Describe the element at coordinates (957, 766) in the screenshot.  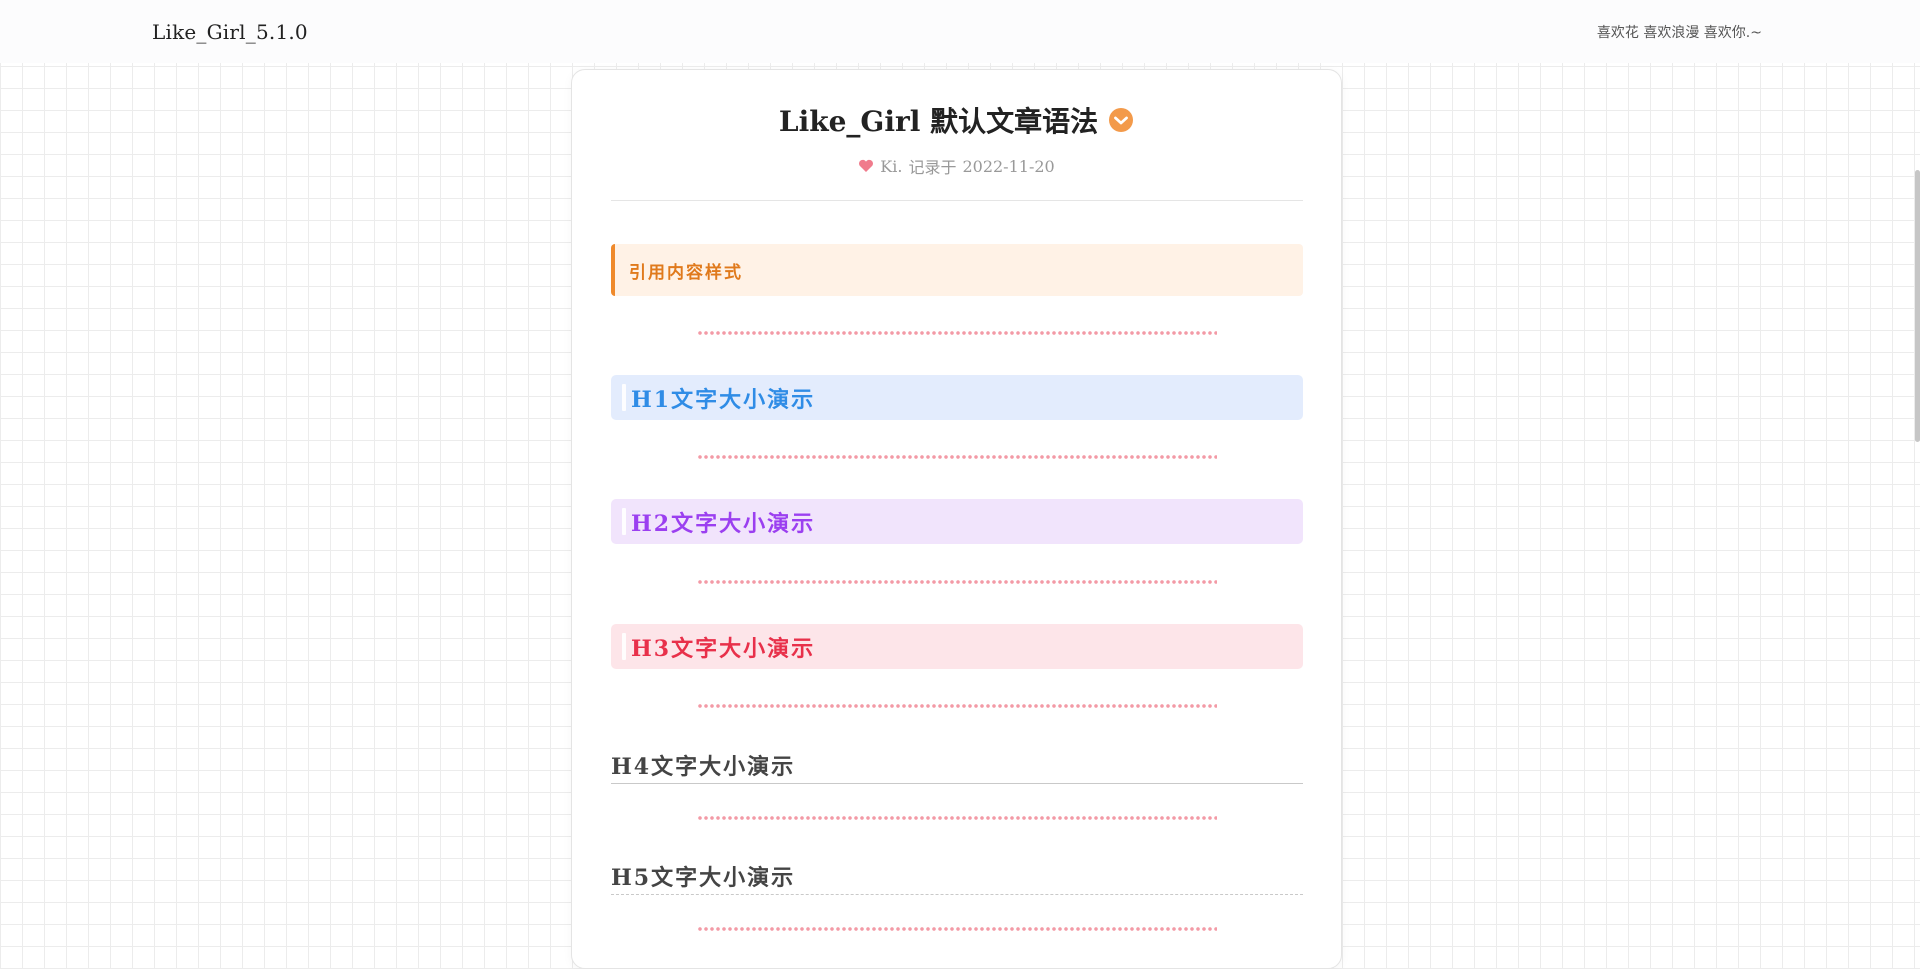
I see `heading-h4: H4文字大小演示` at that location.